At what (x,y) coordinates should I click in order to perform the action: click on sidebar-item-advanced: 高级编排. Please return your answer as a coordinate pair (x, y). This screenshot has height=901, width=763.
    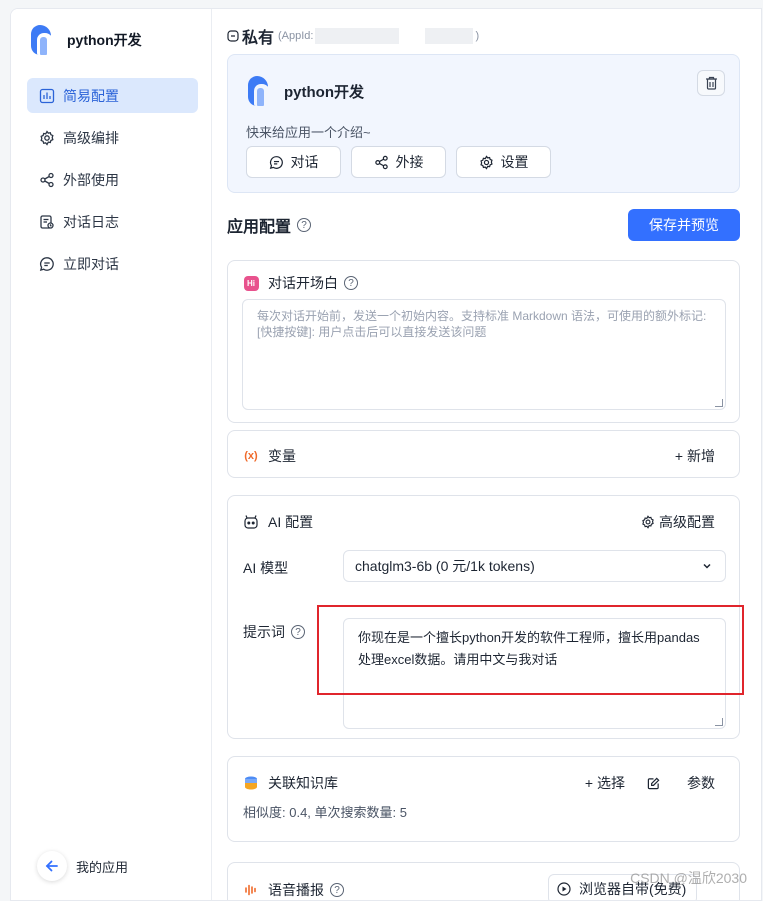
    Looking at the image, I should click on (112, 137).